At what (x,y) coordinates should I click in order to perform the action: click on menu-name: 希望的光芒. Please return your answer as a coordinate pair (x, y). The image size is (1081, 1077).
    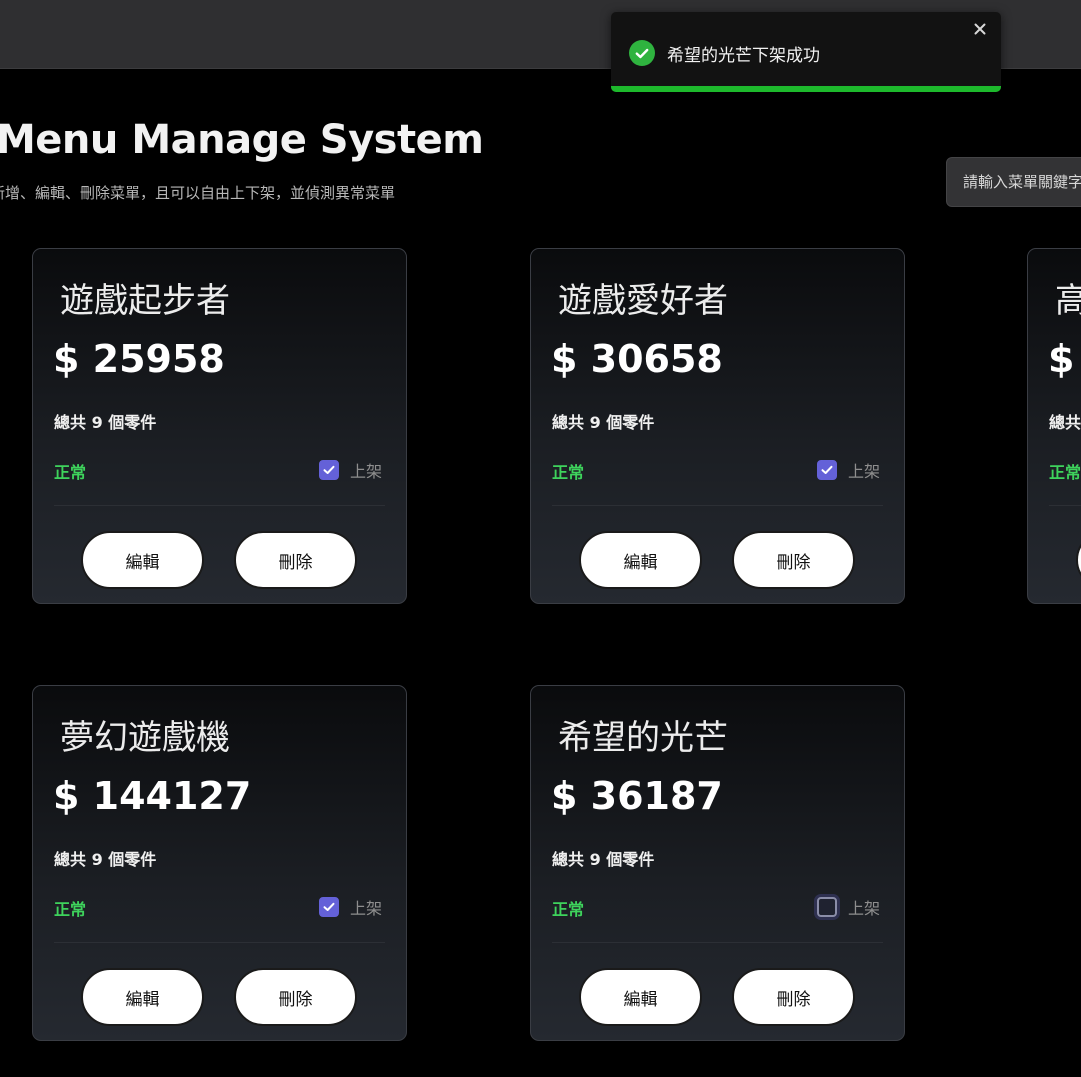
    Looking at the image, I should click on (643, 738).